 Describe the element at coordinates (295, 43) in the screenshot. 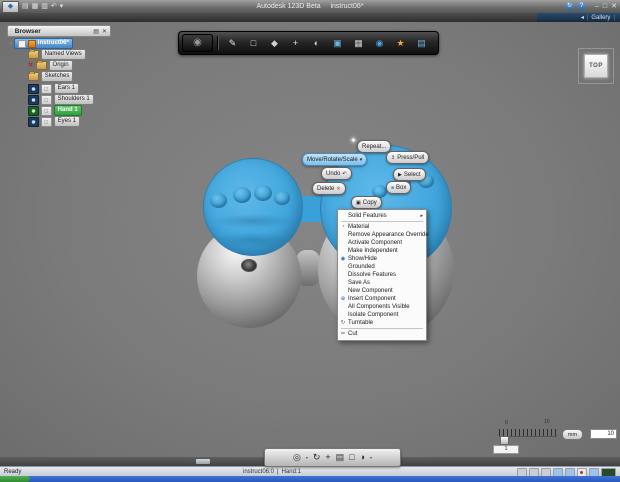

I see `toolbar-move-icon: +` at that location.